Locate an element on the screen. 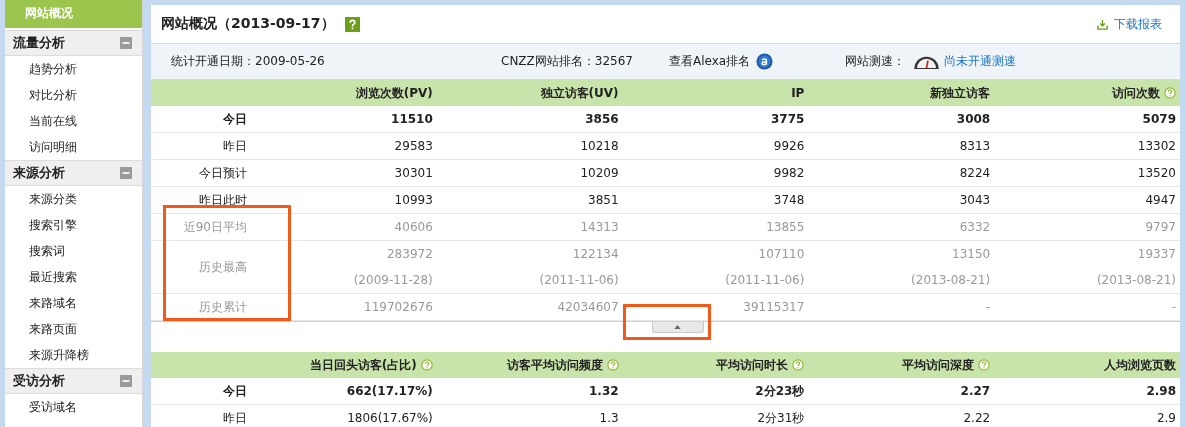 The width and height of the screenshot is (1186, 427). sidebar-item: 对比分析 is located at coordinates (73, 95).